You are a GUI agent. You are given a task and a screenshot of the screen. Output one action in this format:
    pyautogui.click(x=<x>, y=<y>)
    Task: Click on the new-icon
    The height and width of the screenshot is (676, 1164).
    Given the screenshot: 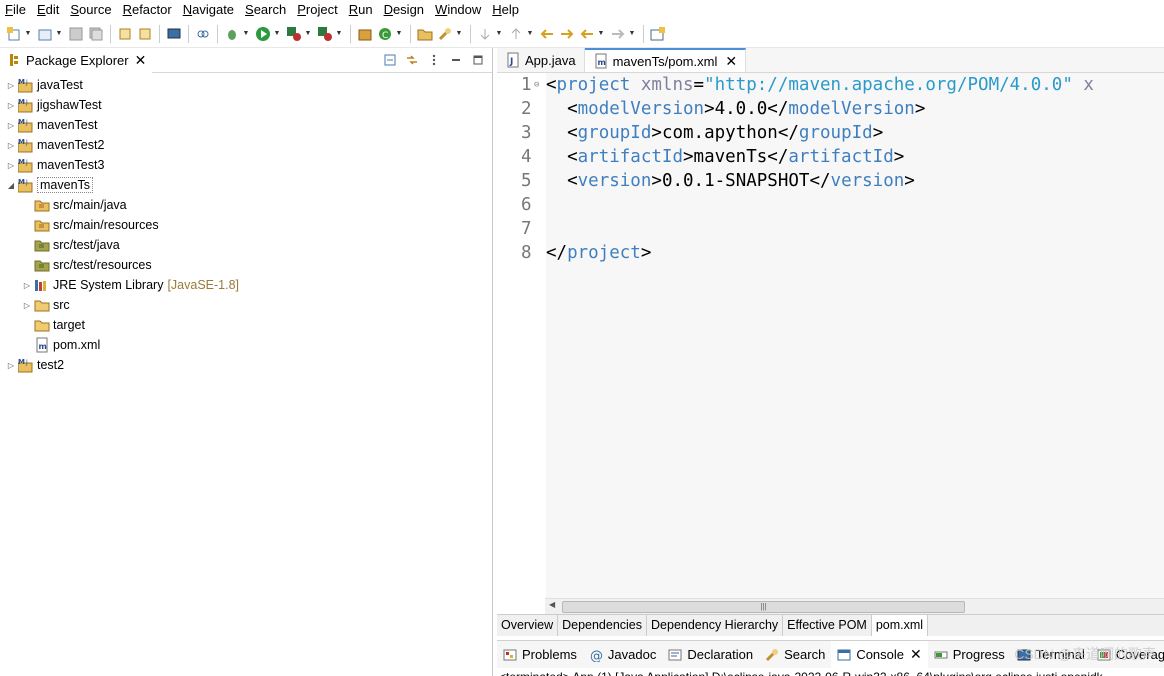 What is the action you would take?
    pyautogui.click(x=14, y=34)
    